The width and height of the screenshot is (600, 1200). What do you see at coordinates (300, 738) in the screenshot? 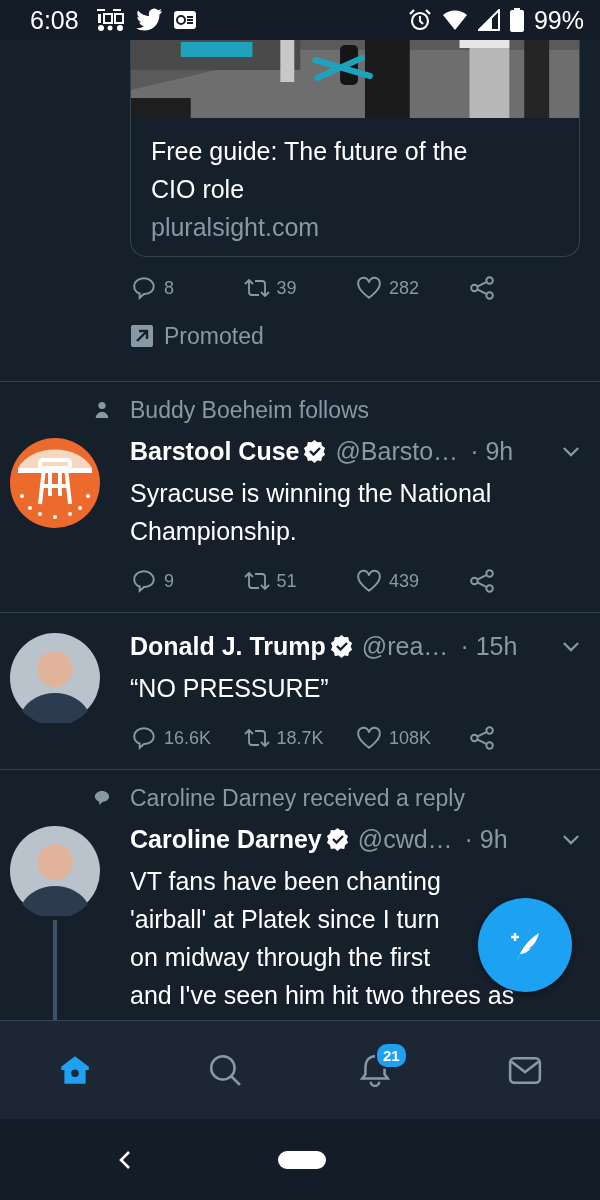
I see `retweet-count: 18.7K` at bounding box center [300, 738].